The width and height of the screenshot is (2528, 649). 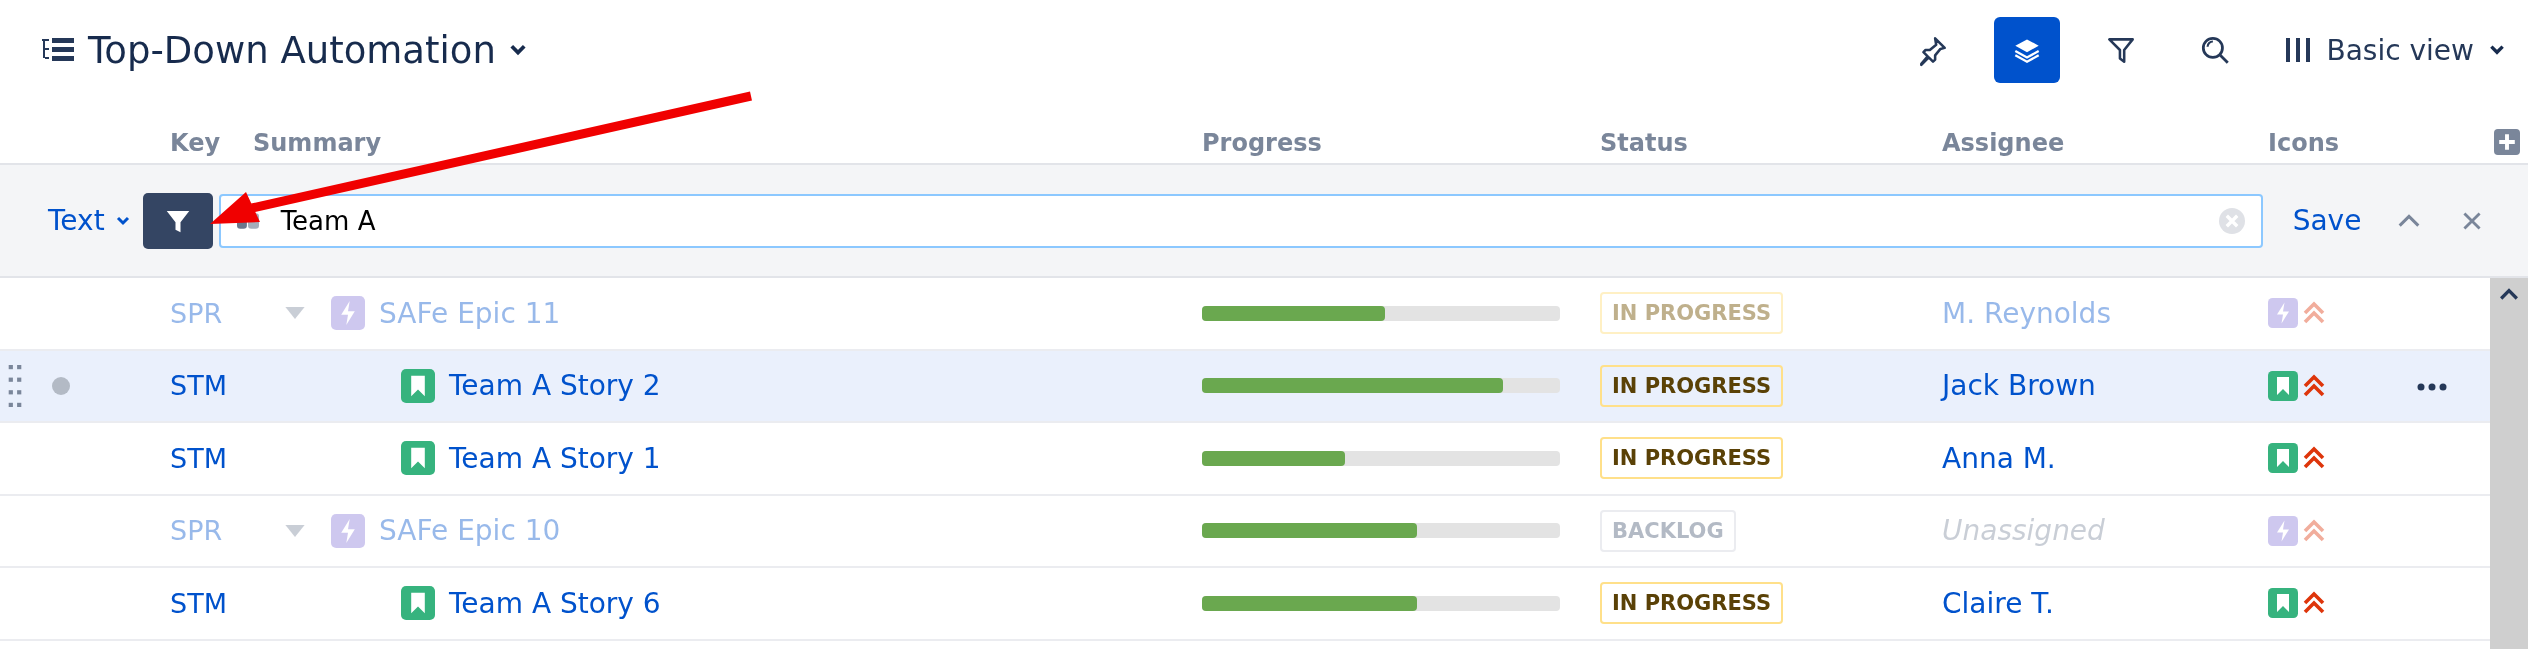 What do you see at coordinates (2432, 387) in the screenshot?
I see `more-icon` at bounding box center [2432, 387].